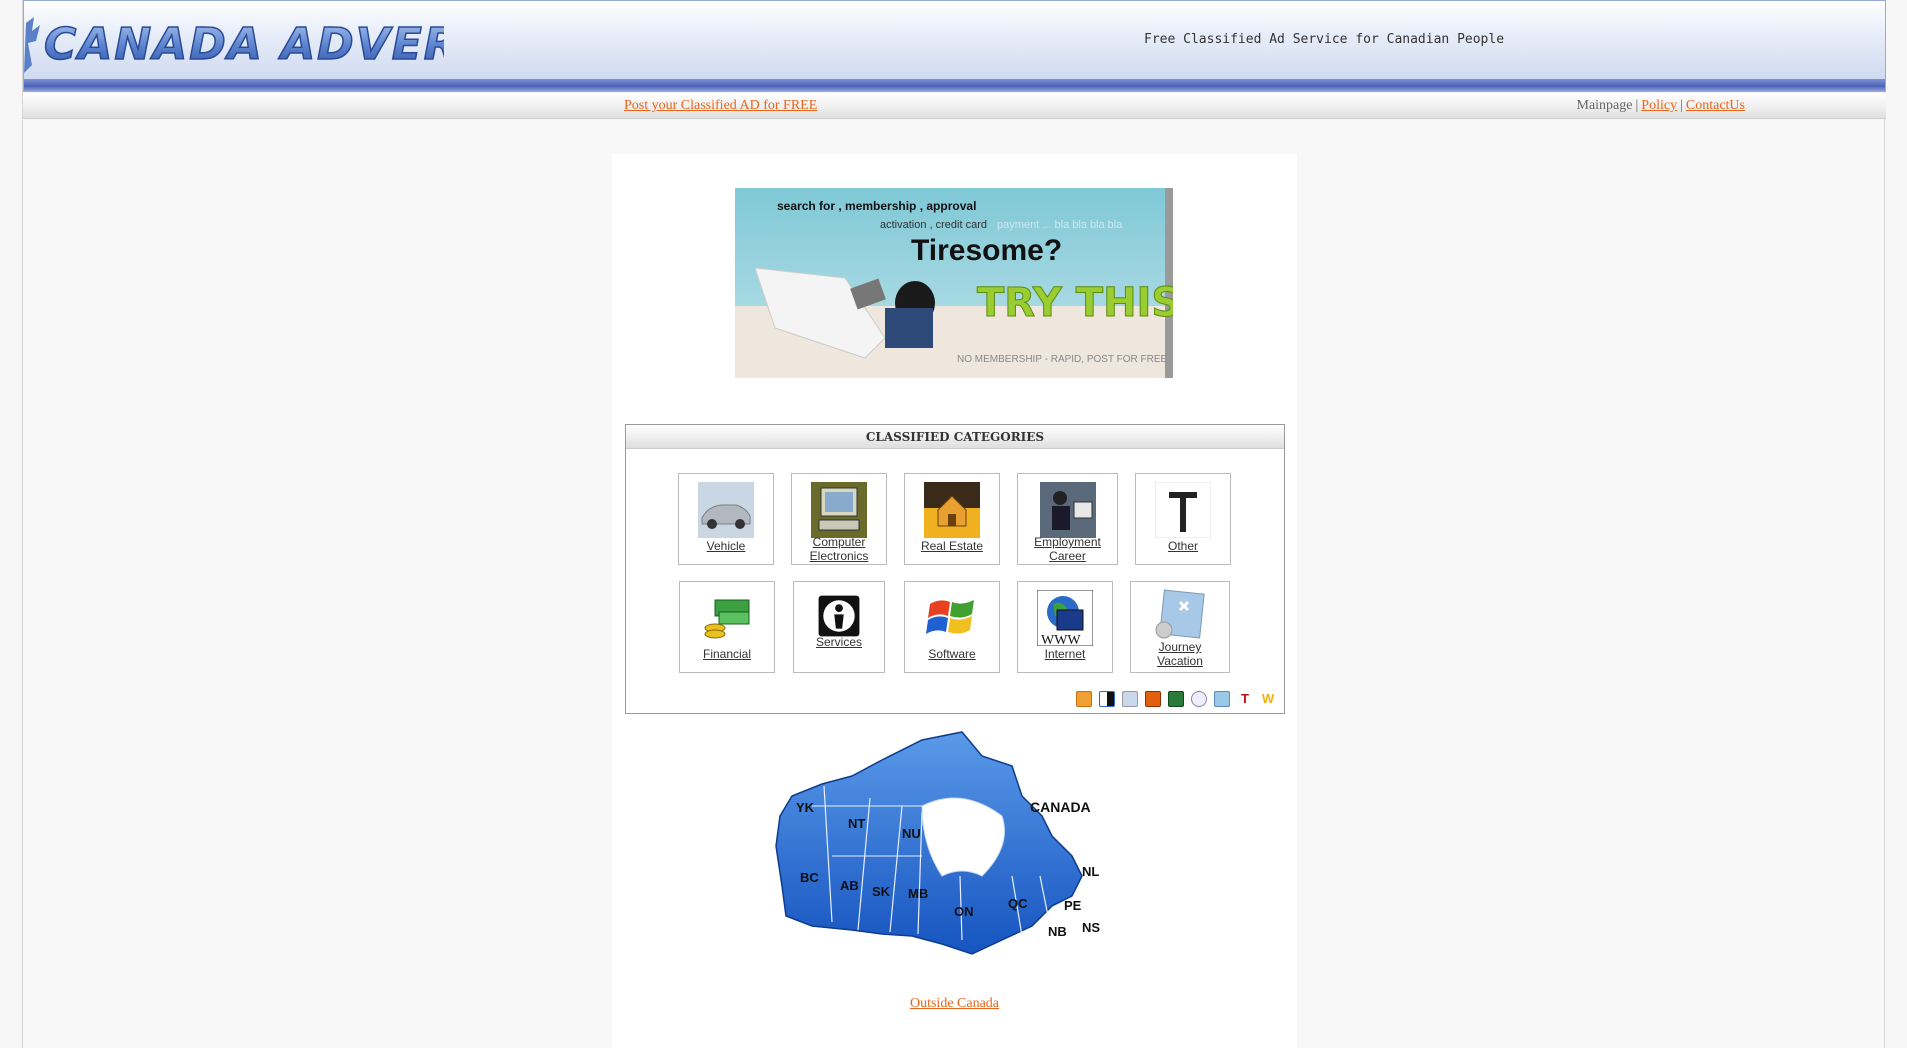 Image resolution: width=1907 pixels, height=1048 pixels. Describe the element at coordinates (1075, 303) in the screenshot. I see `banner-cta: TRY THIS` at that location.